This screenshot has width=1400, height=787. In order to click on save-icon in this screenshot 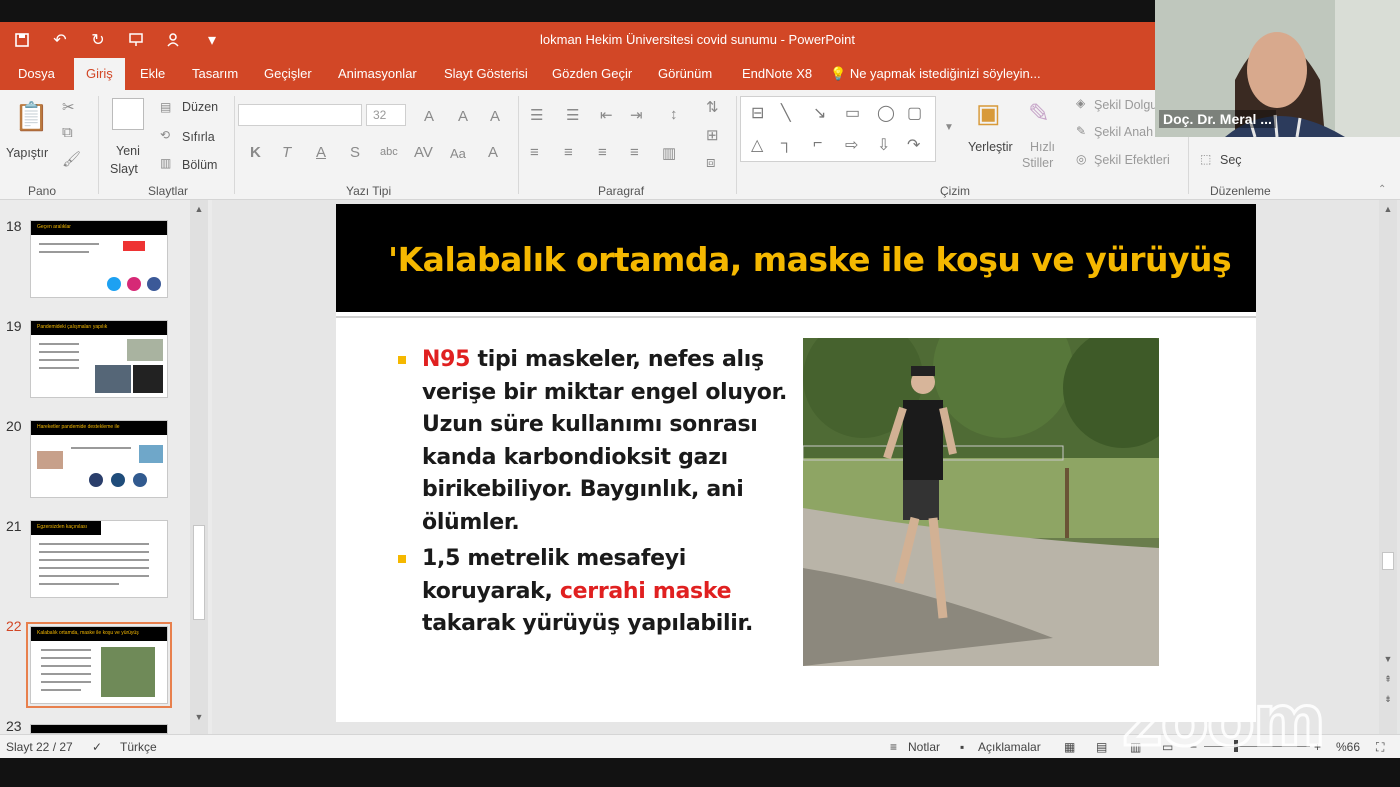, I will do `click(22, 40)`.